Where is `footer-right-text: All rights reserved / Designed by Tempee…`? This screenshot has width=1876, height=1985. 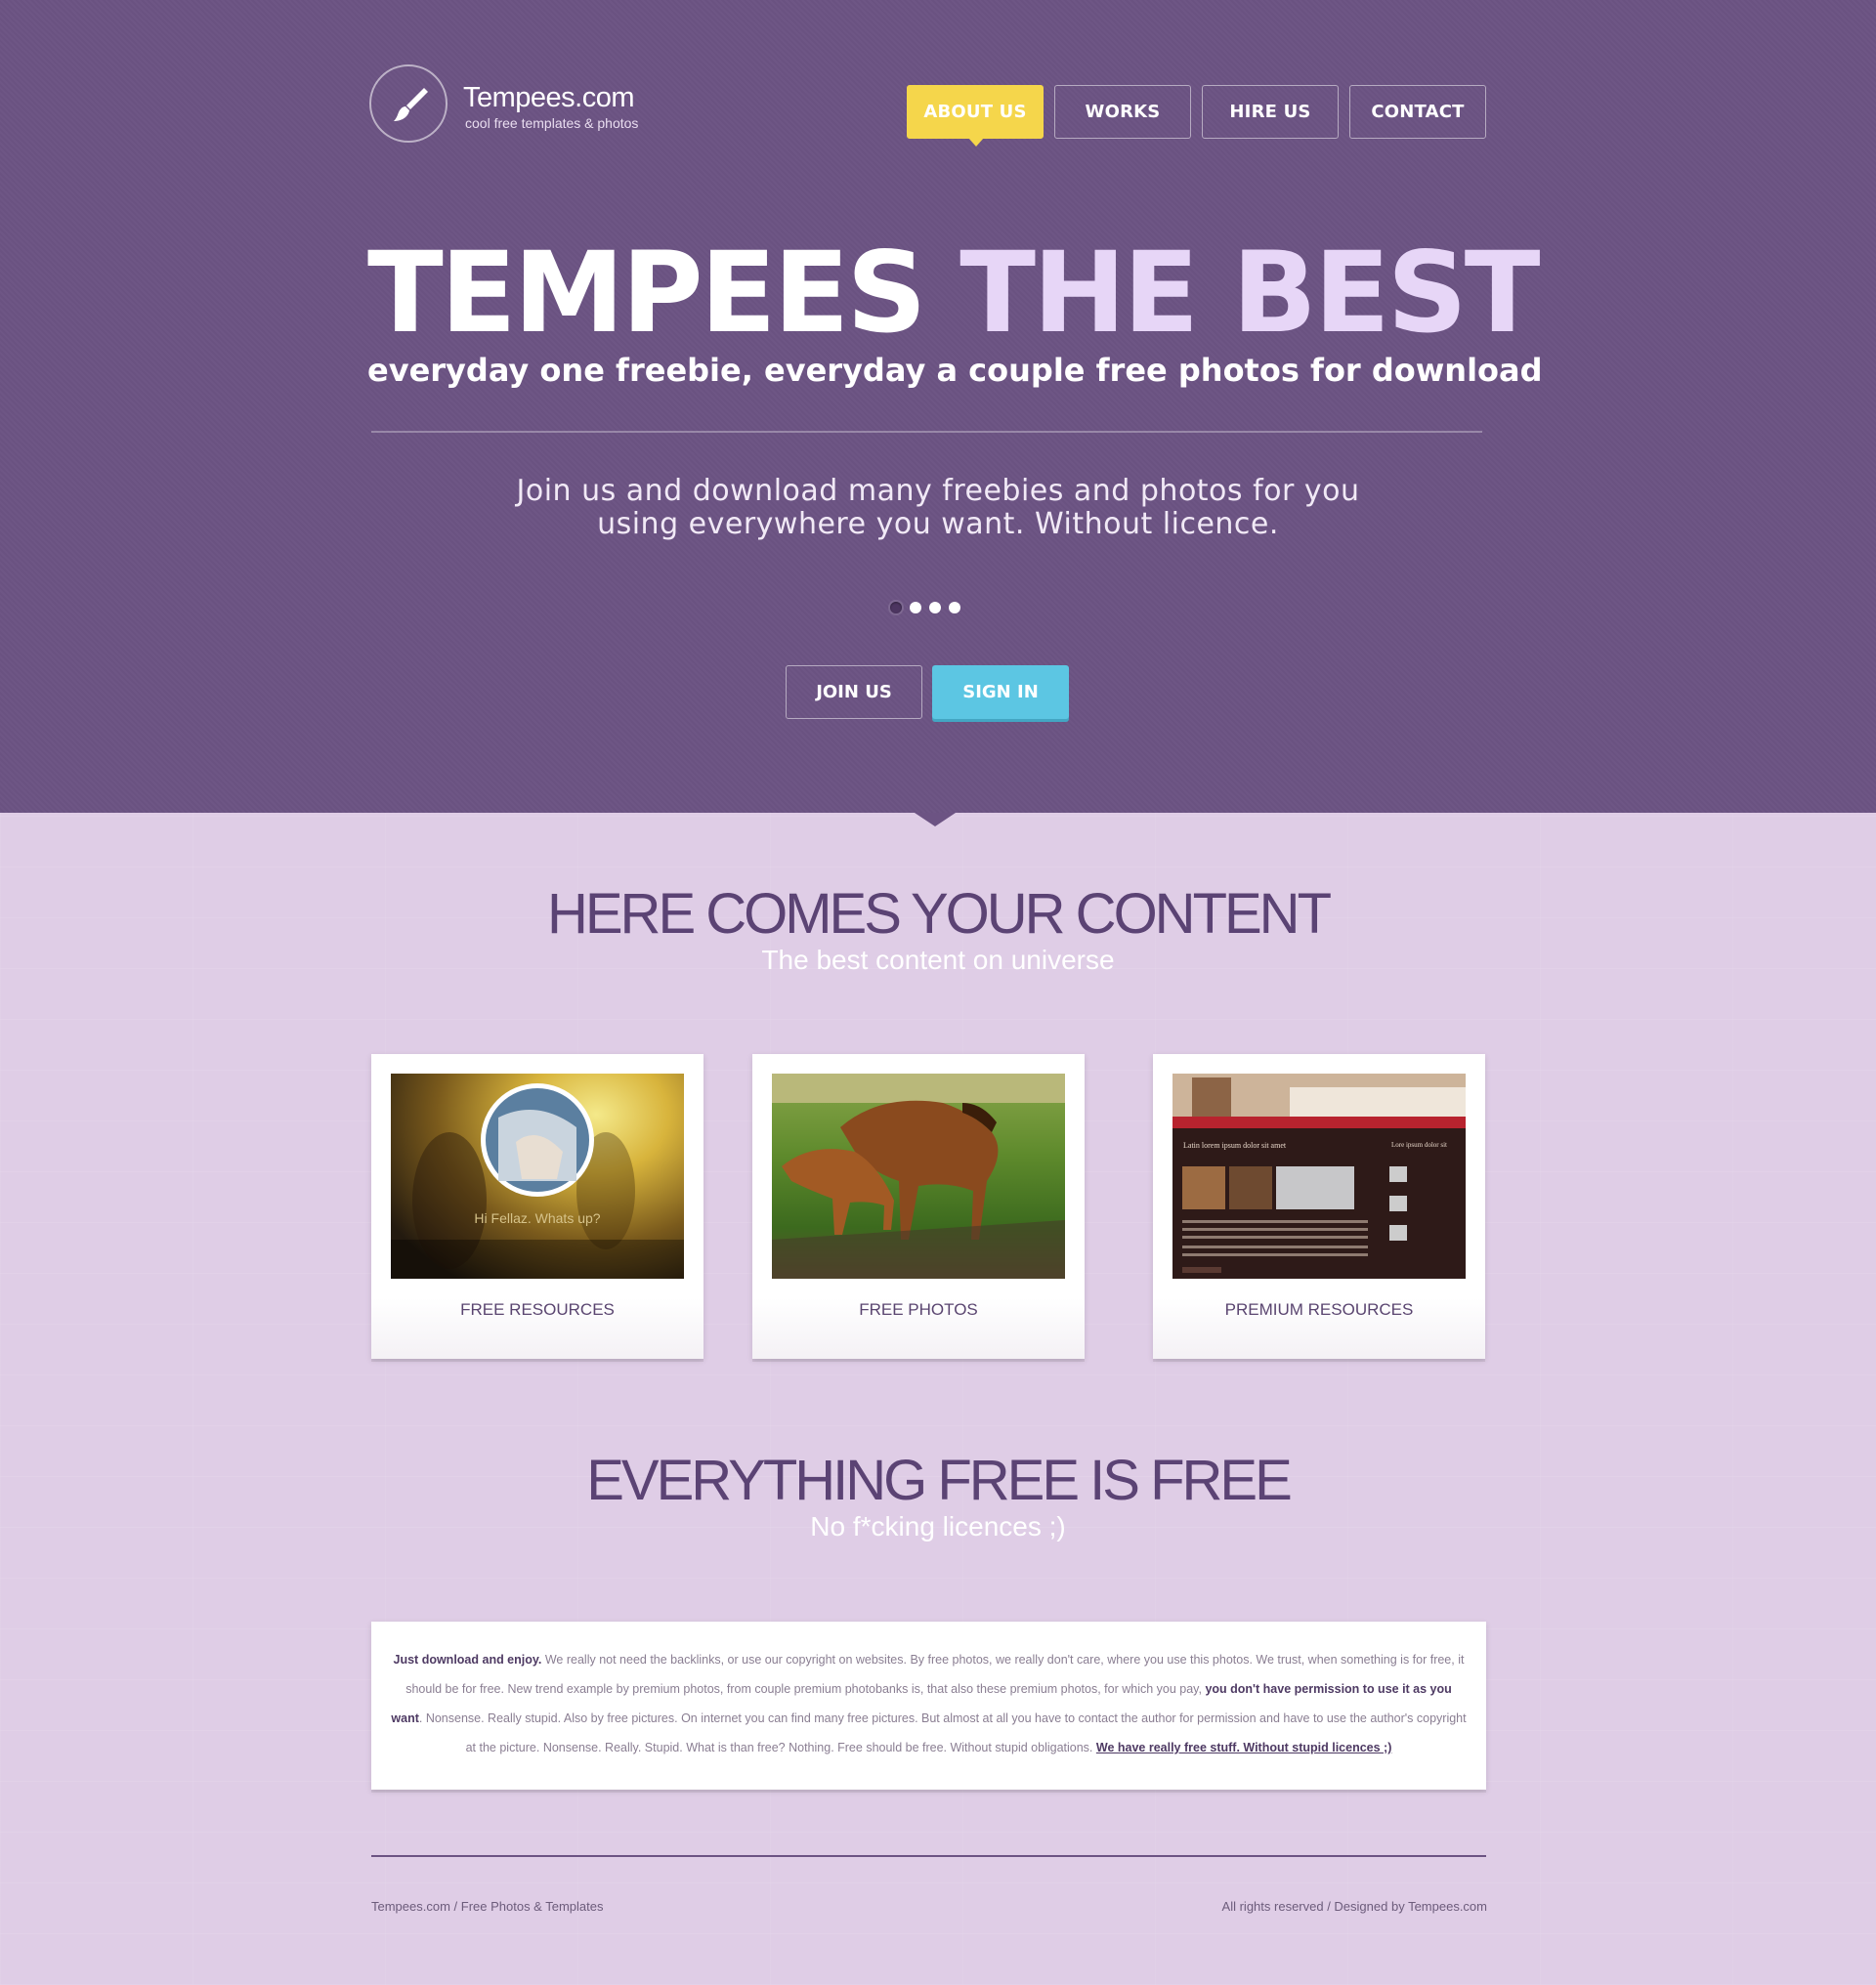 footer-right-text: All rights reserved / Designed by Tempee… is located at coordinates (1354, 1906).